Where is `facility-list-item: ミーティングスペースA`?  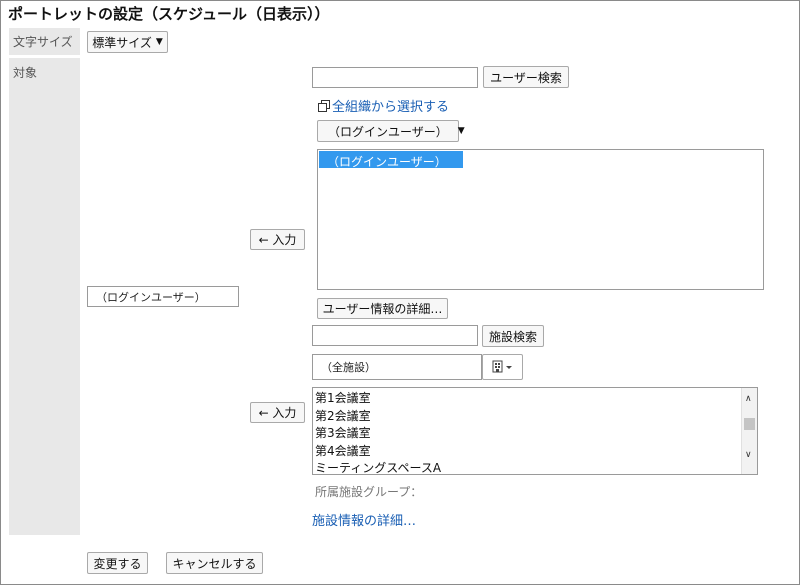
facility-list-item: ミーティングスペースA is located at coordinates (378, 467).